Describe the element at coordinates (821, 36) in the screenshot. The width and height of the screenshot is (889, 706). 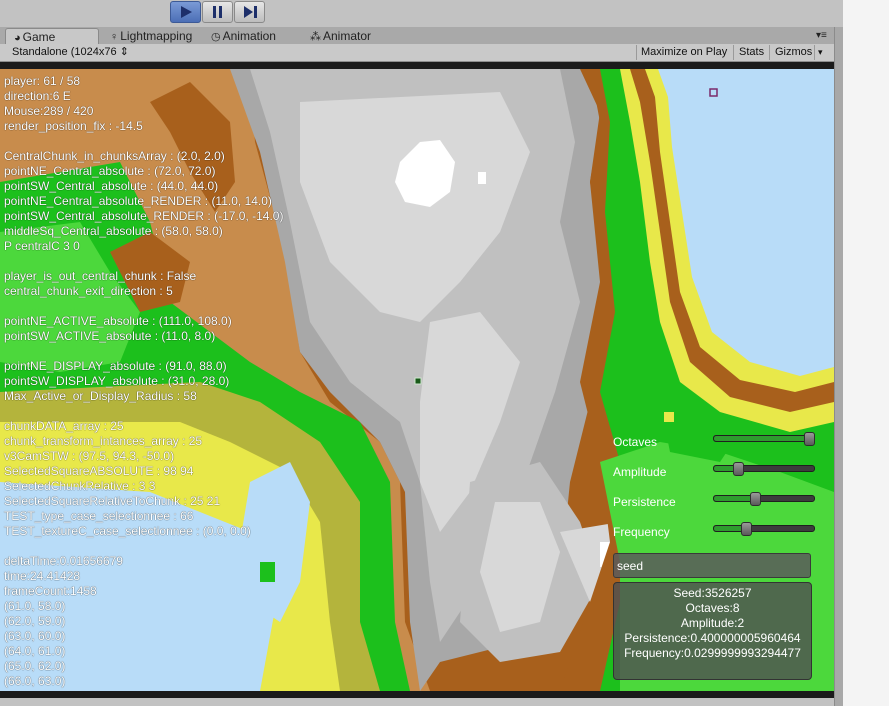
I see `tab-menu-icon: ▾≡` at that location.